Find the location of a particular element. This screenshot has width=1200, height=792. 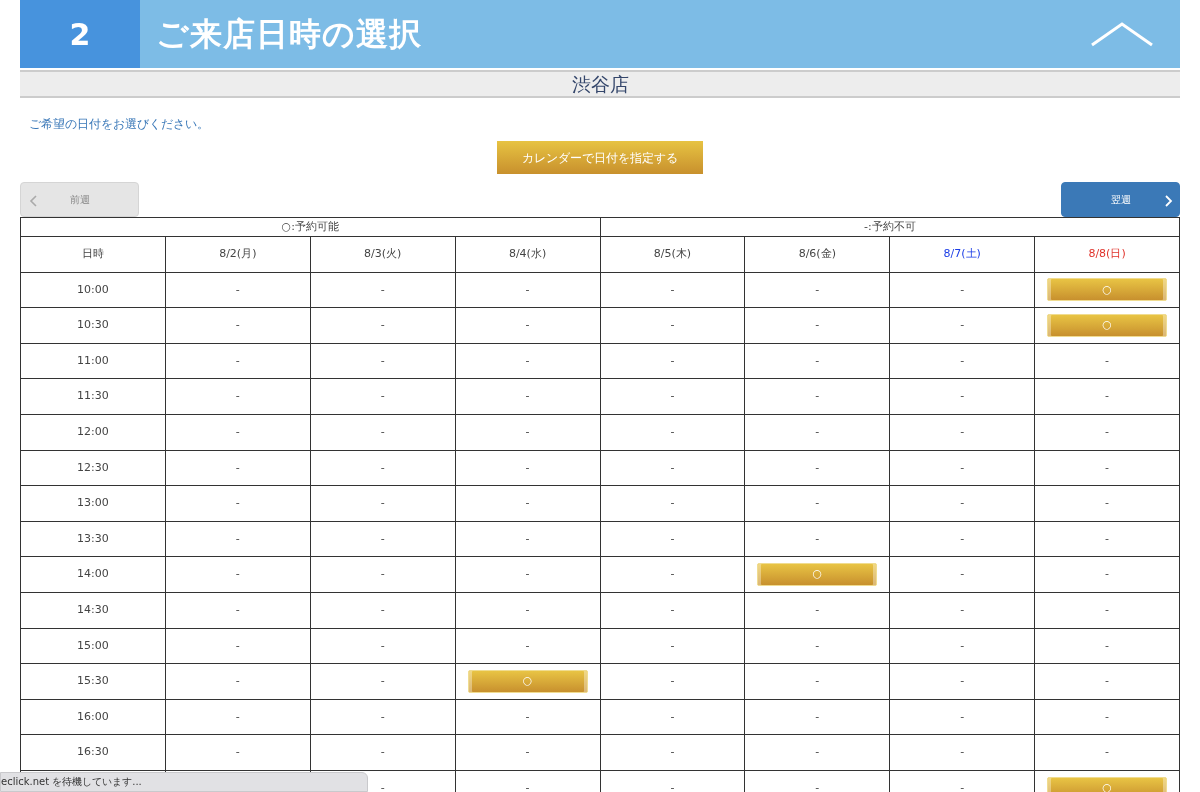

time-cell: 10:30 is located at coordinates (93, 325).